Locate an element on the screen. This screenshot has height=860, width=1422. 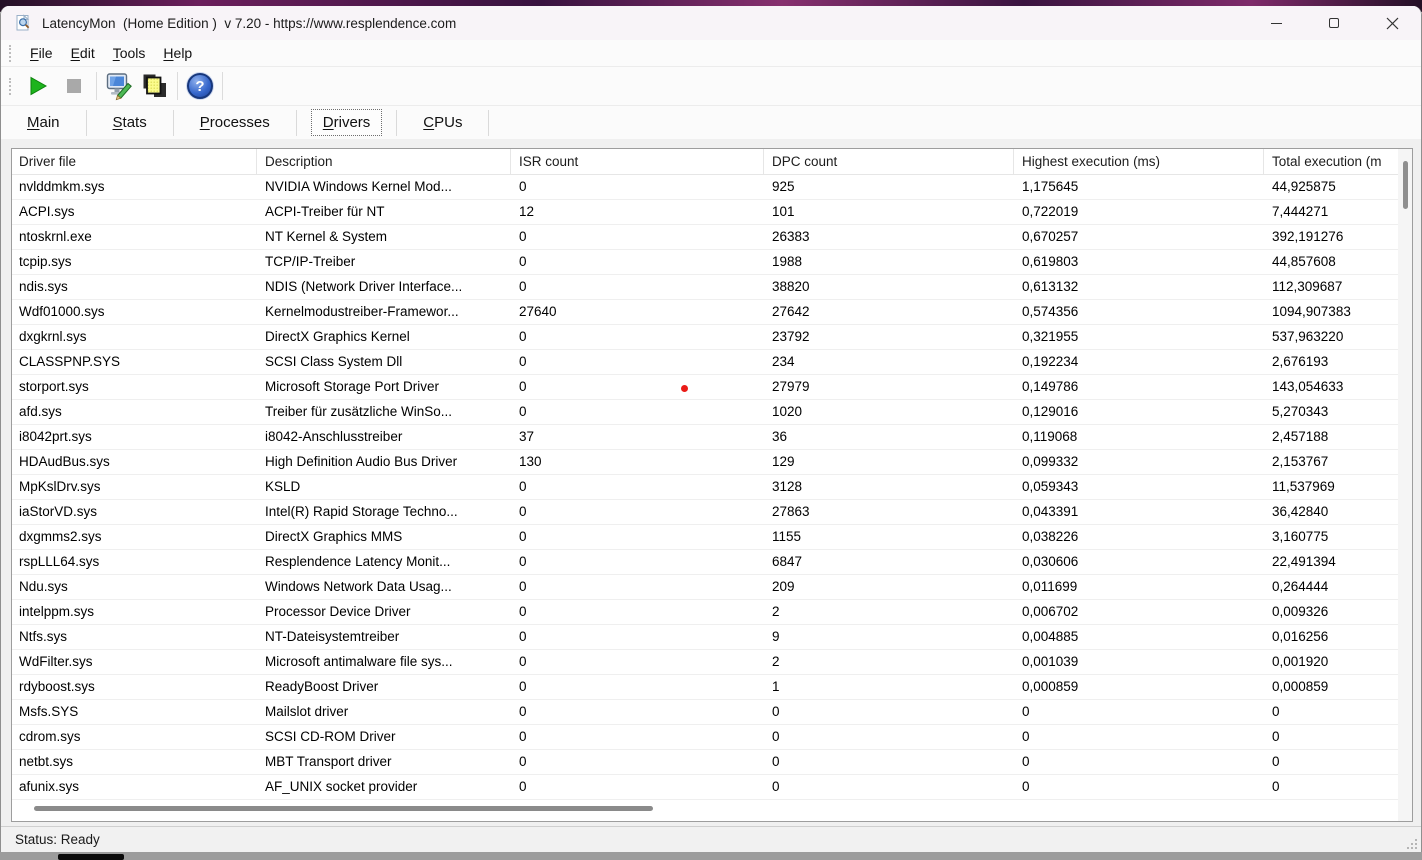
copy-report-button is located at coordinates (155, 86).